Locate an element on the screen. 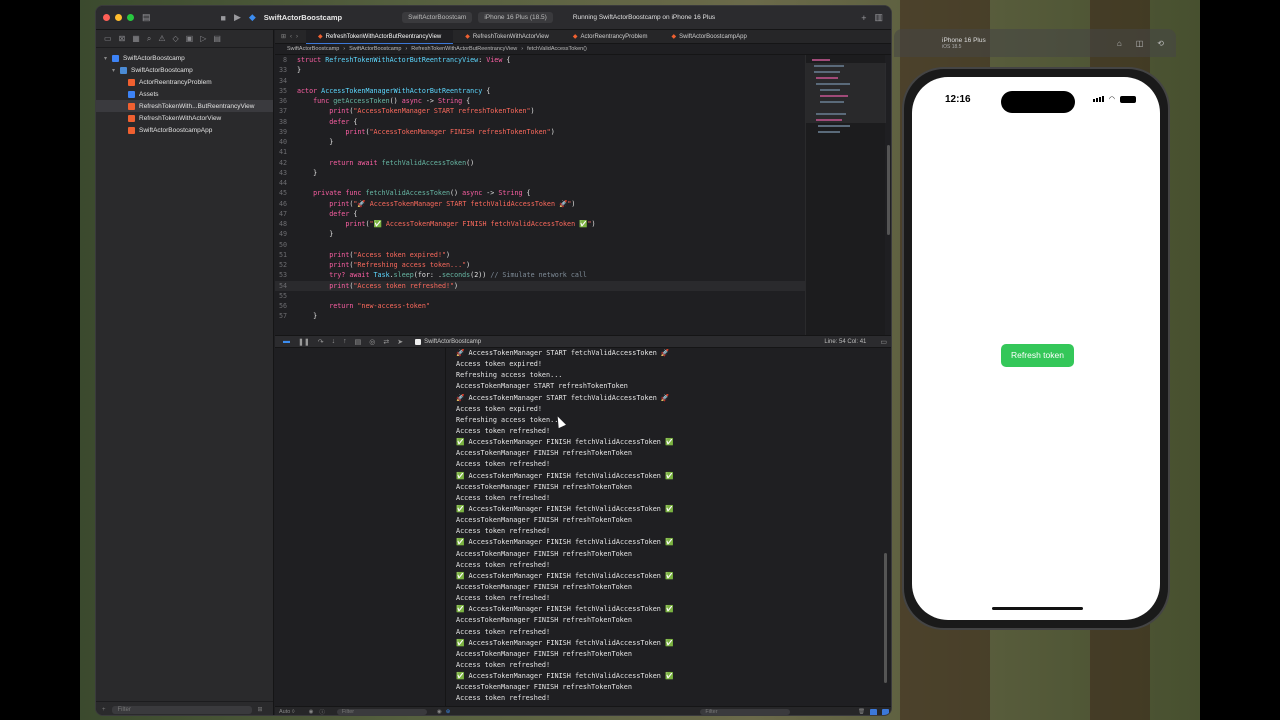 The width and height of the screenshot is (1280, 720). code-line: 38 defer { is located at coordinates (540, 122).